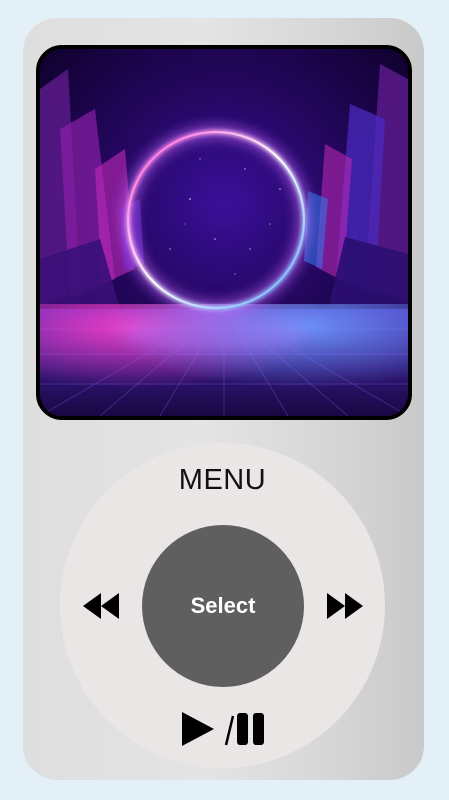 The image size is (449, 800). I want to click on fast-forward-button, so click(345, 606).